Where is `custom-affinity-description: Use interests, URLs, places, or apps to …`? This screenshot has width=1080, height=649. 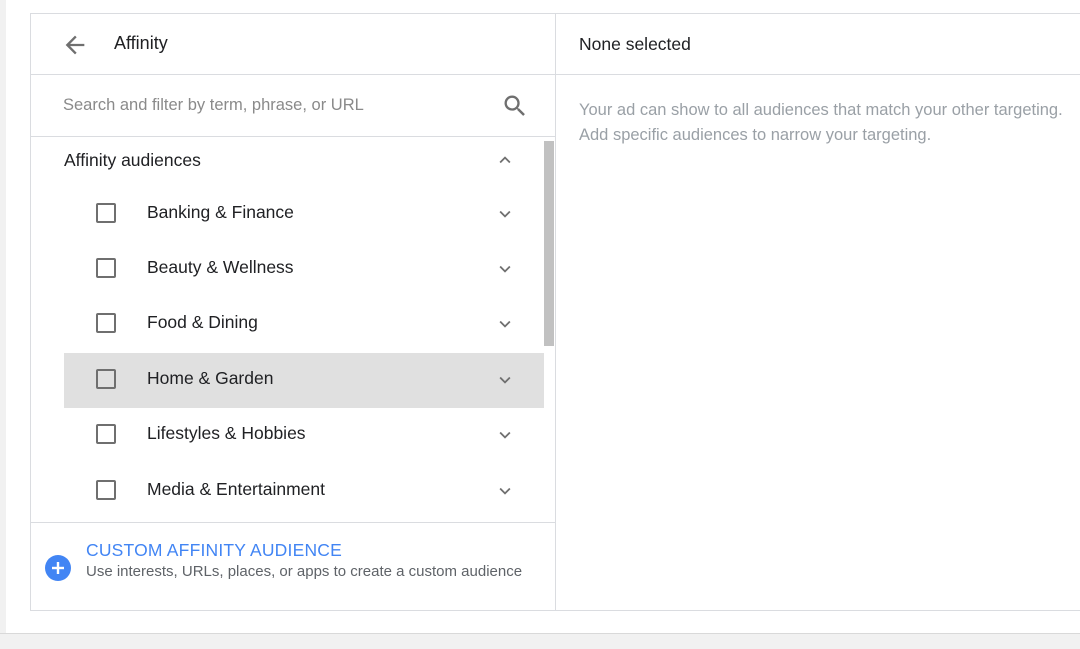 custom-affinity-description: Use interests, URLs, places, or apps to … is located at coordinates (304, 571).